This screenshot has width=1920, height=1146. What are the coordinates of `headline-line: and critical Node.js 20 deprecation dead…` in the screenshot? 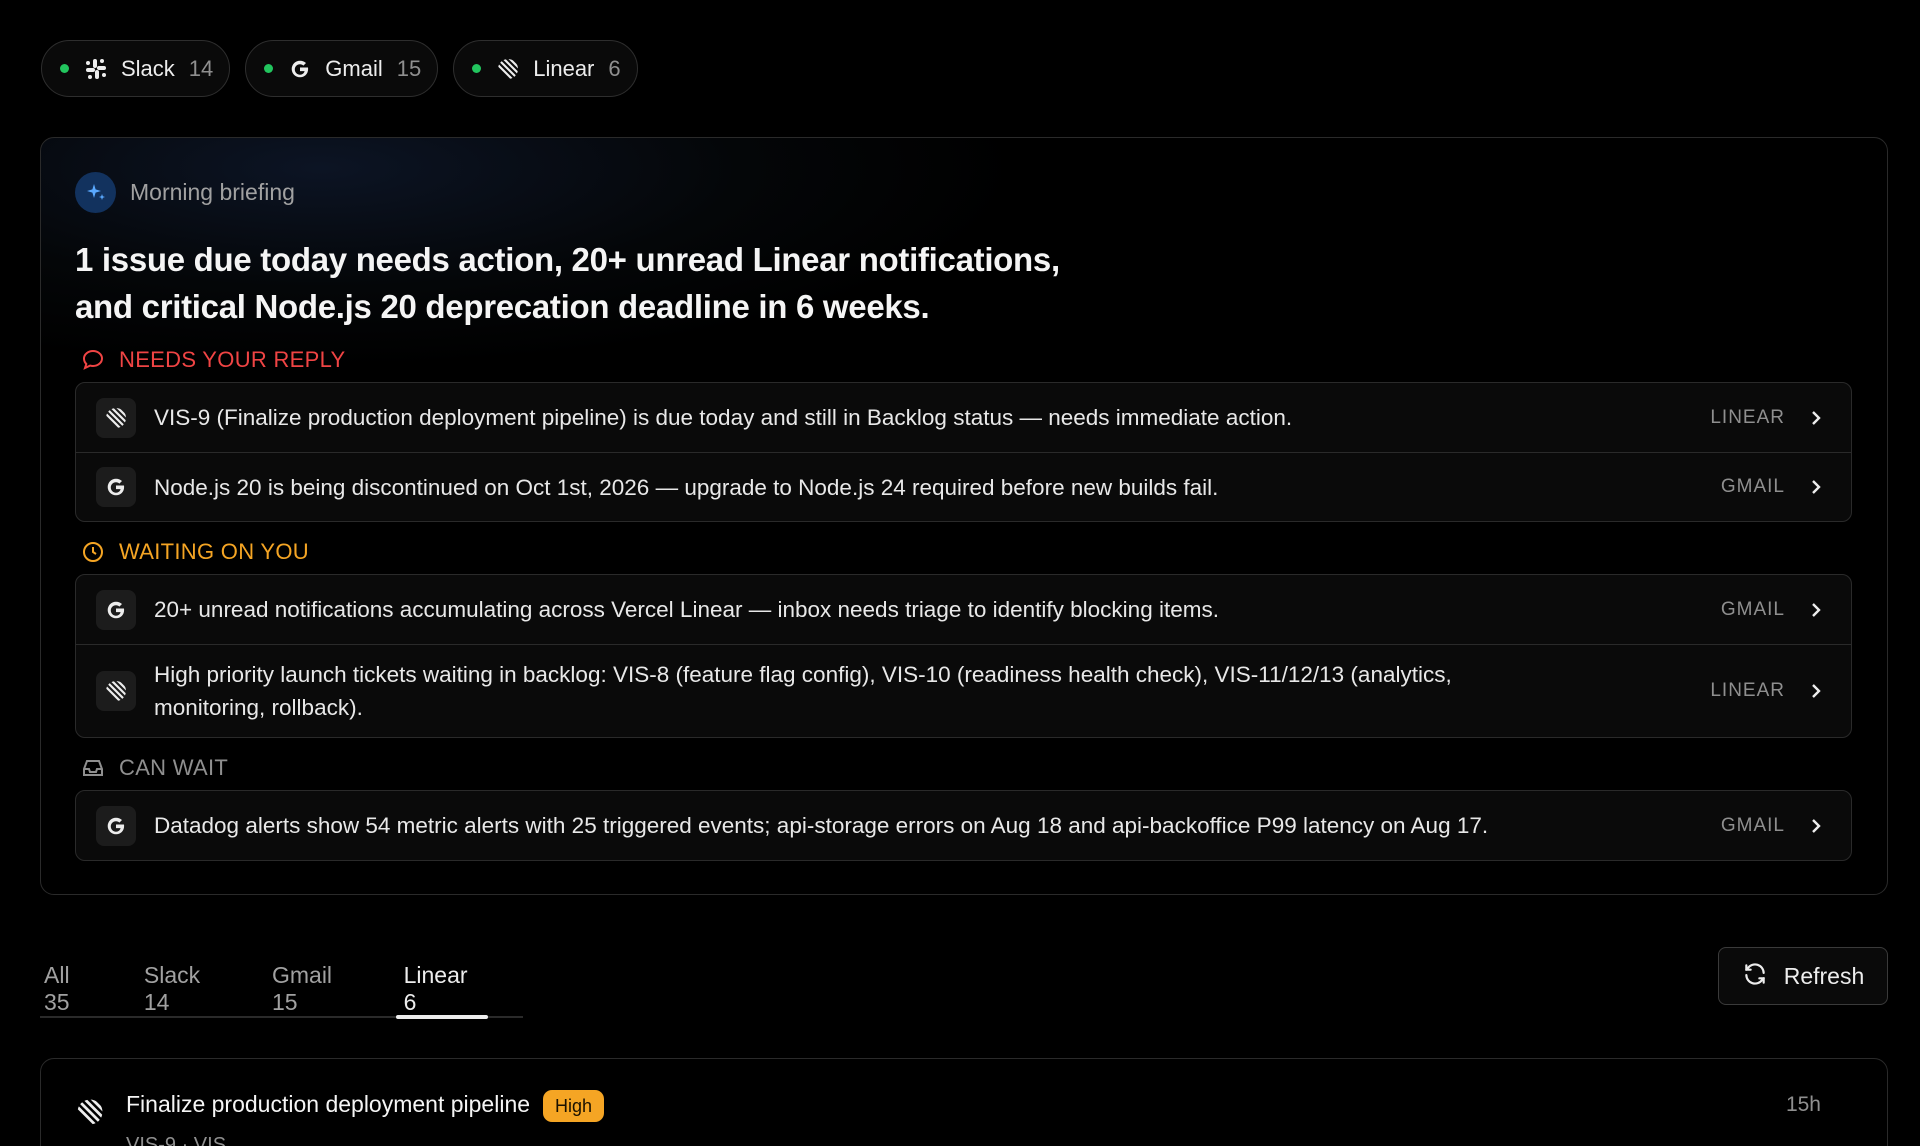 It's located at (502, 306).